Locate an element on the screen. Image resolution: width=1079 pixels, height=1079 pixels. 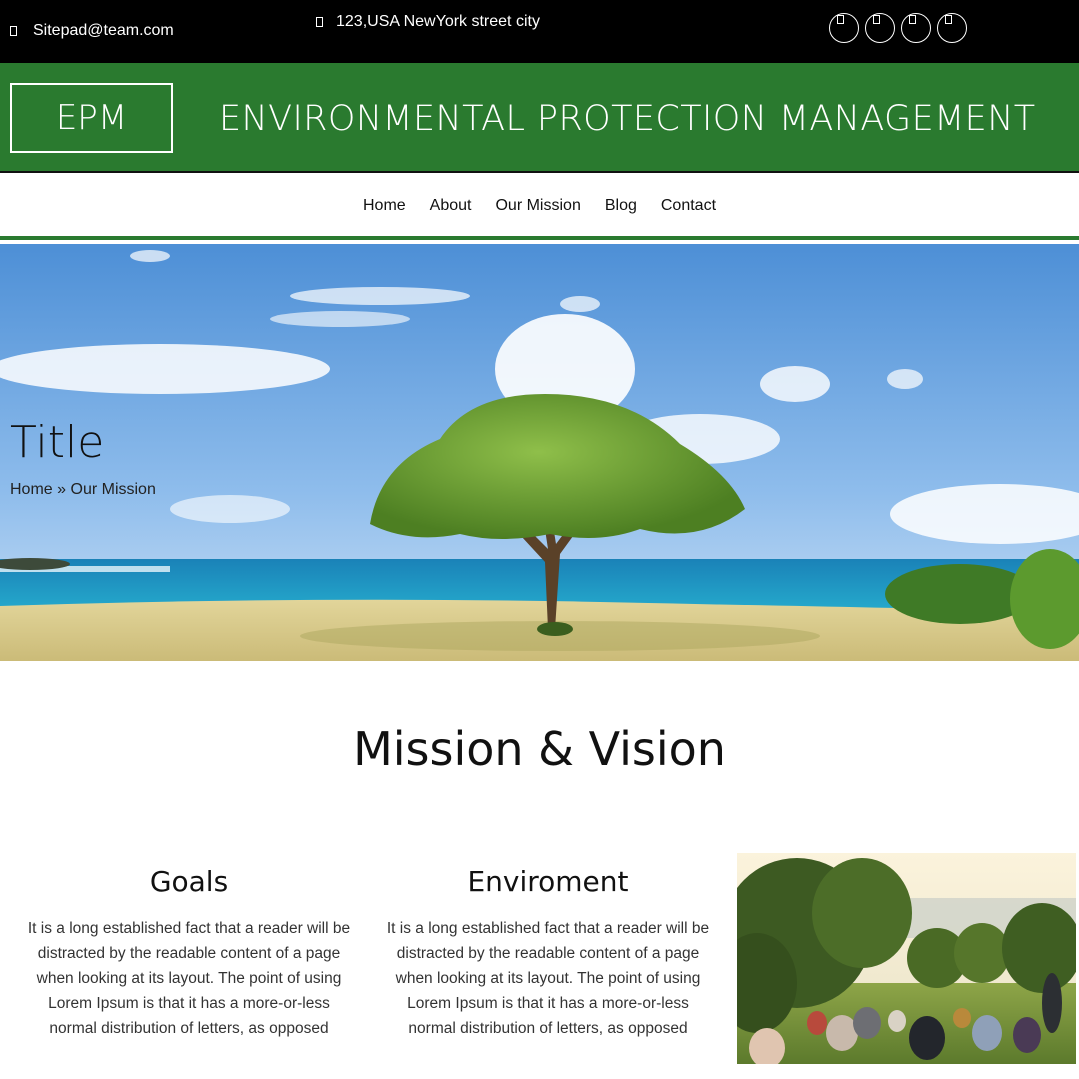
park-crowd-image is located at coordinates (906, 958).